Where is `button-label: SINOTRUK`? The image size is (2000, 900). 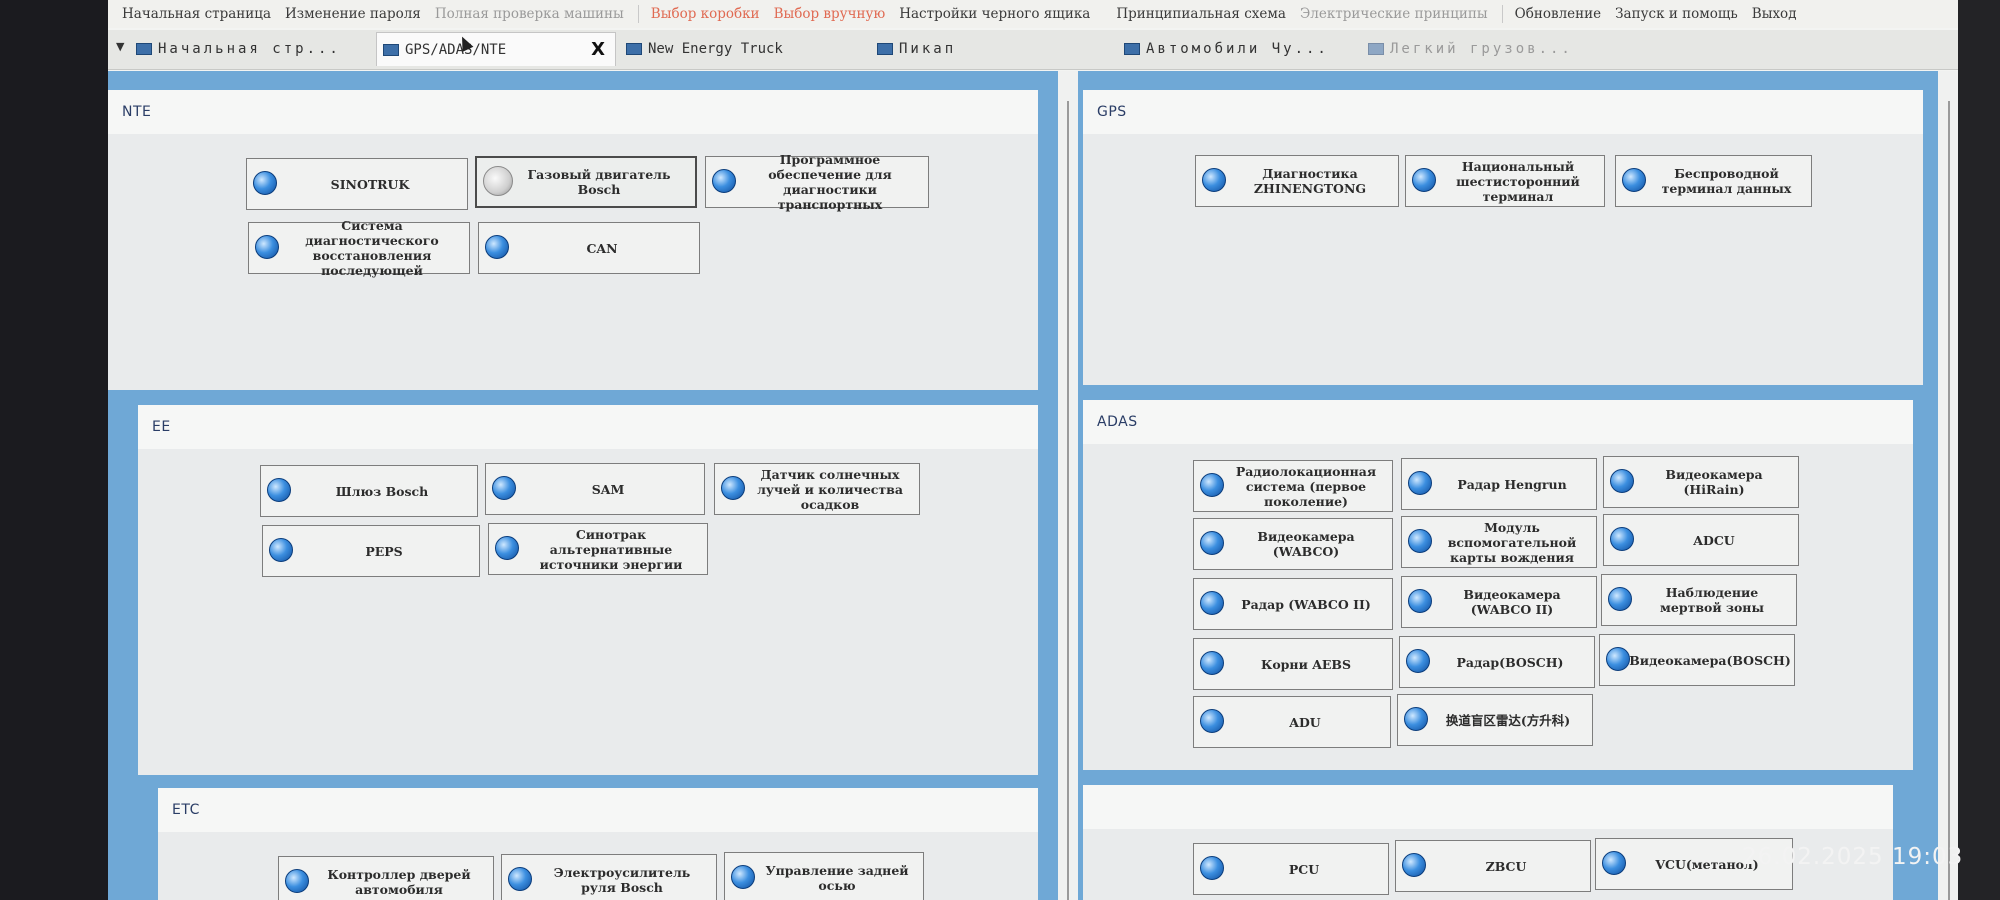 button-label: SINOTRUK is located at coordinates (370, 184).